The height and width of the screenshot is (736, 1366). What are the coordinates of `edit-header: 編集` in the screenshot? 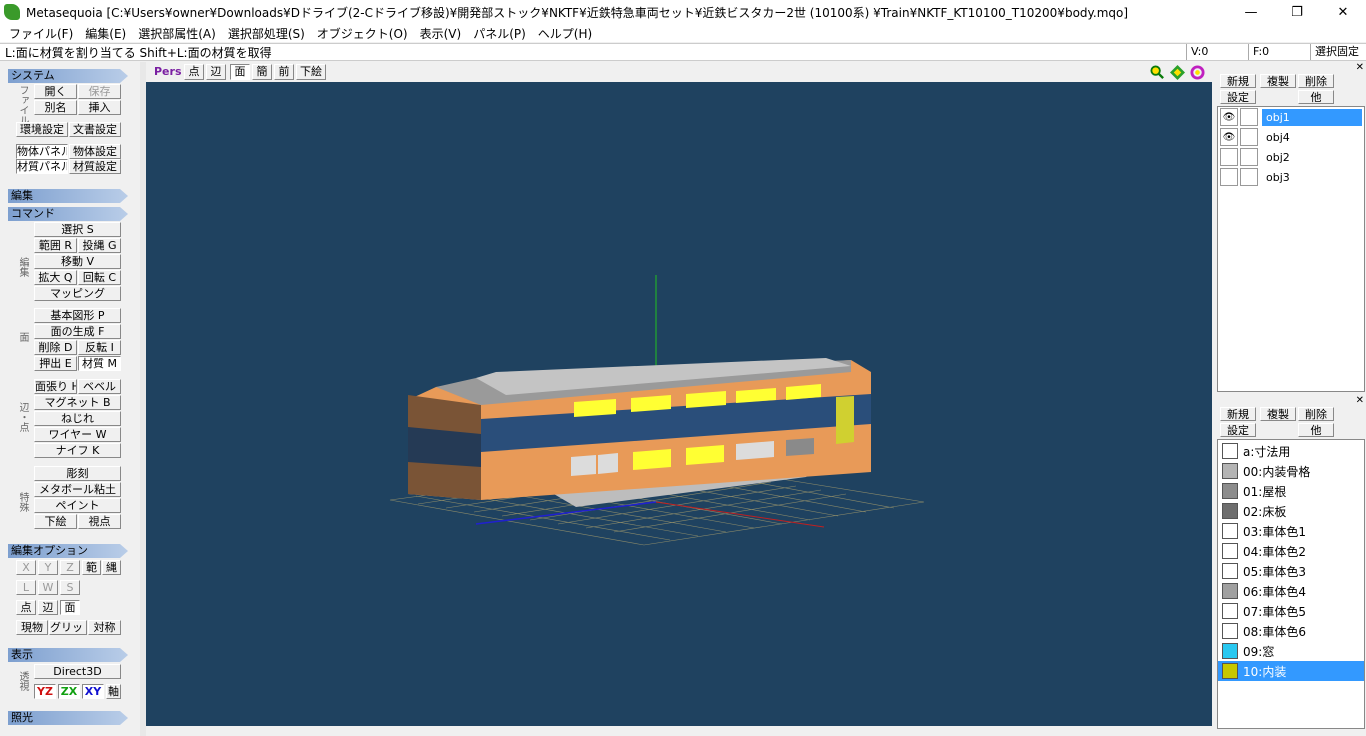 It's located at (68, 196).